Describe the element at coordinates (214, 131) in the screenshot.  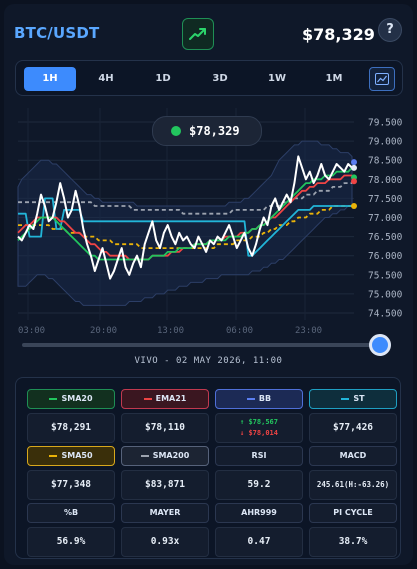
I see `tooltip-price: $78,329` at that location.